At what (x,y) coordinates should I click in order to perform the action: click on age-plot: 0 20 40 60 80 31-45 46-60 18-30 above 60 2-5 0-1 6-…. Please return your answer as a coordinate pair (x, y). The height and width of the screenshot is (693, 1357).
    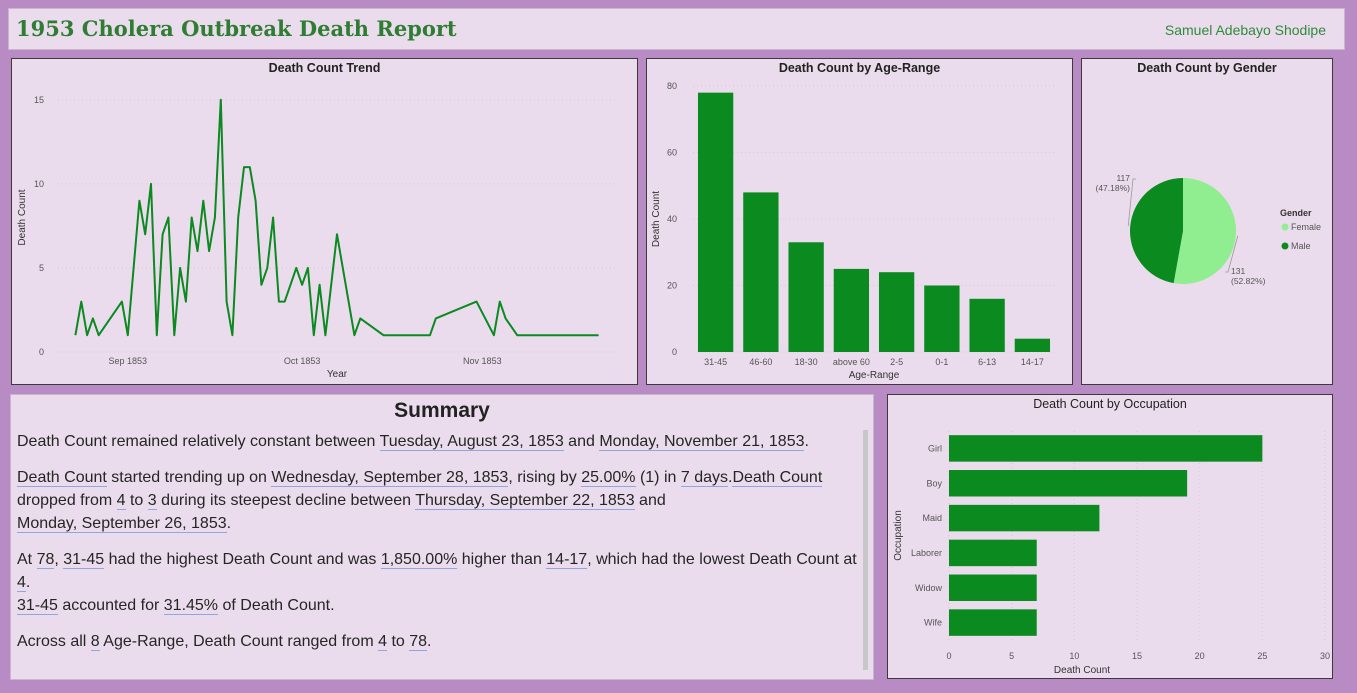
    Looking at the image, I should click on (853, 231).